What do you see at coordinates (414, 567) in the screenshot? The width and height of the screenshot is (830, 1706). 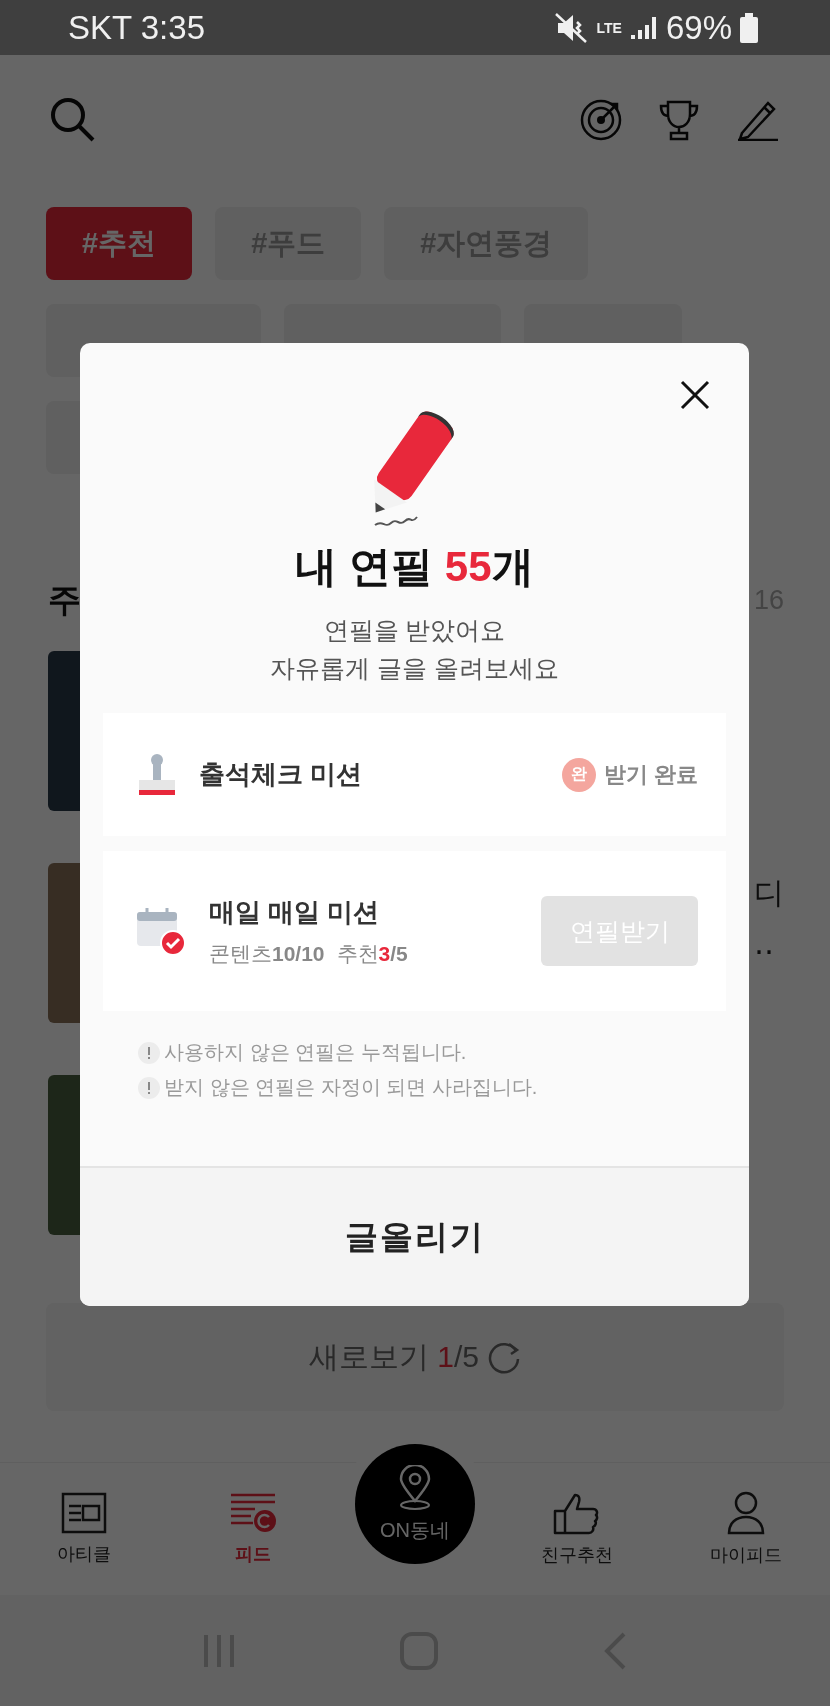 I see `pencil-count-title: 내 연필 55개` at bounding box center [414, 567].